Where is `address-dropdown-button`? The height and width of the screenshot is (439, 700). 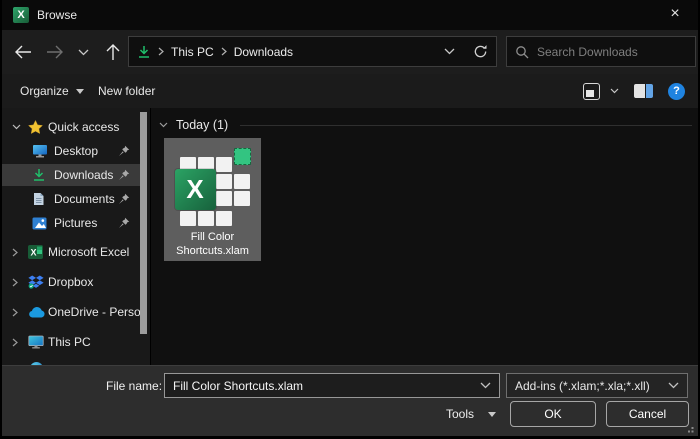 address-dropdown-button is located at coordinates (449, 51).